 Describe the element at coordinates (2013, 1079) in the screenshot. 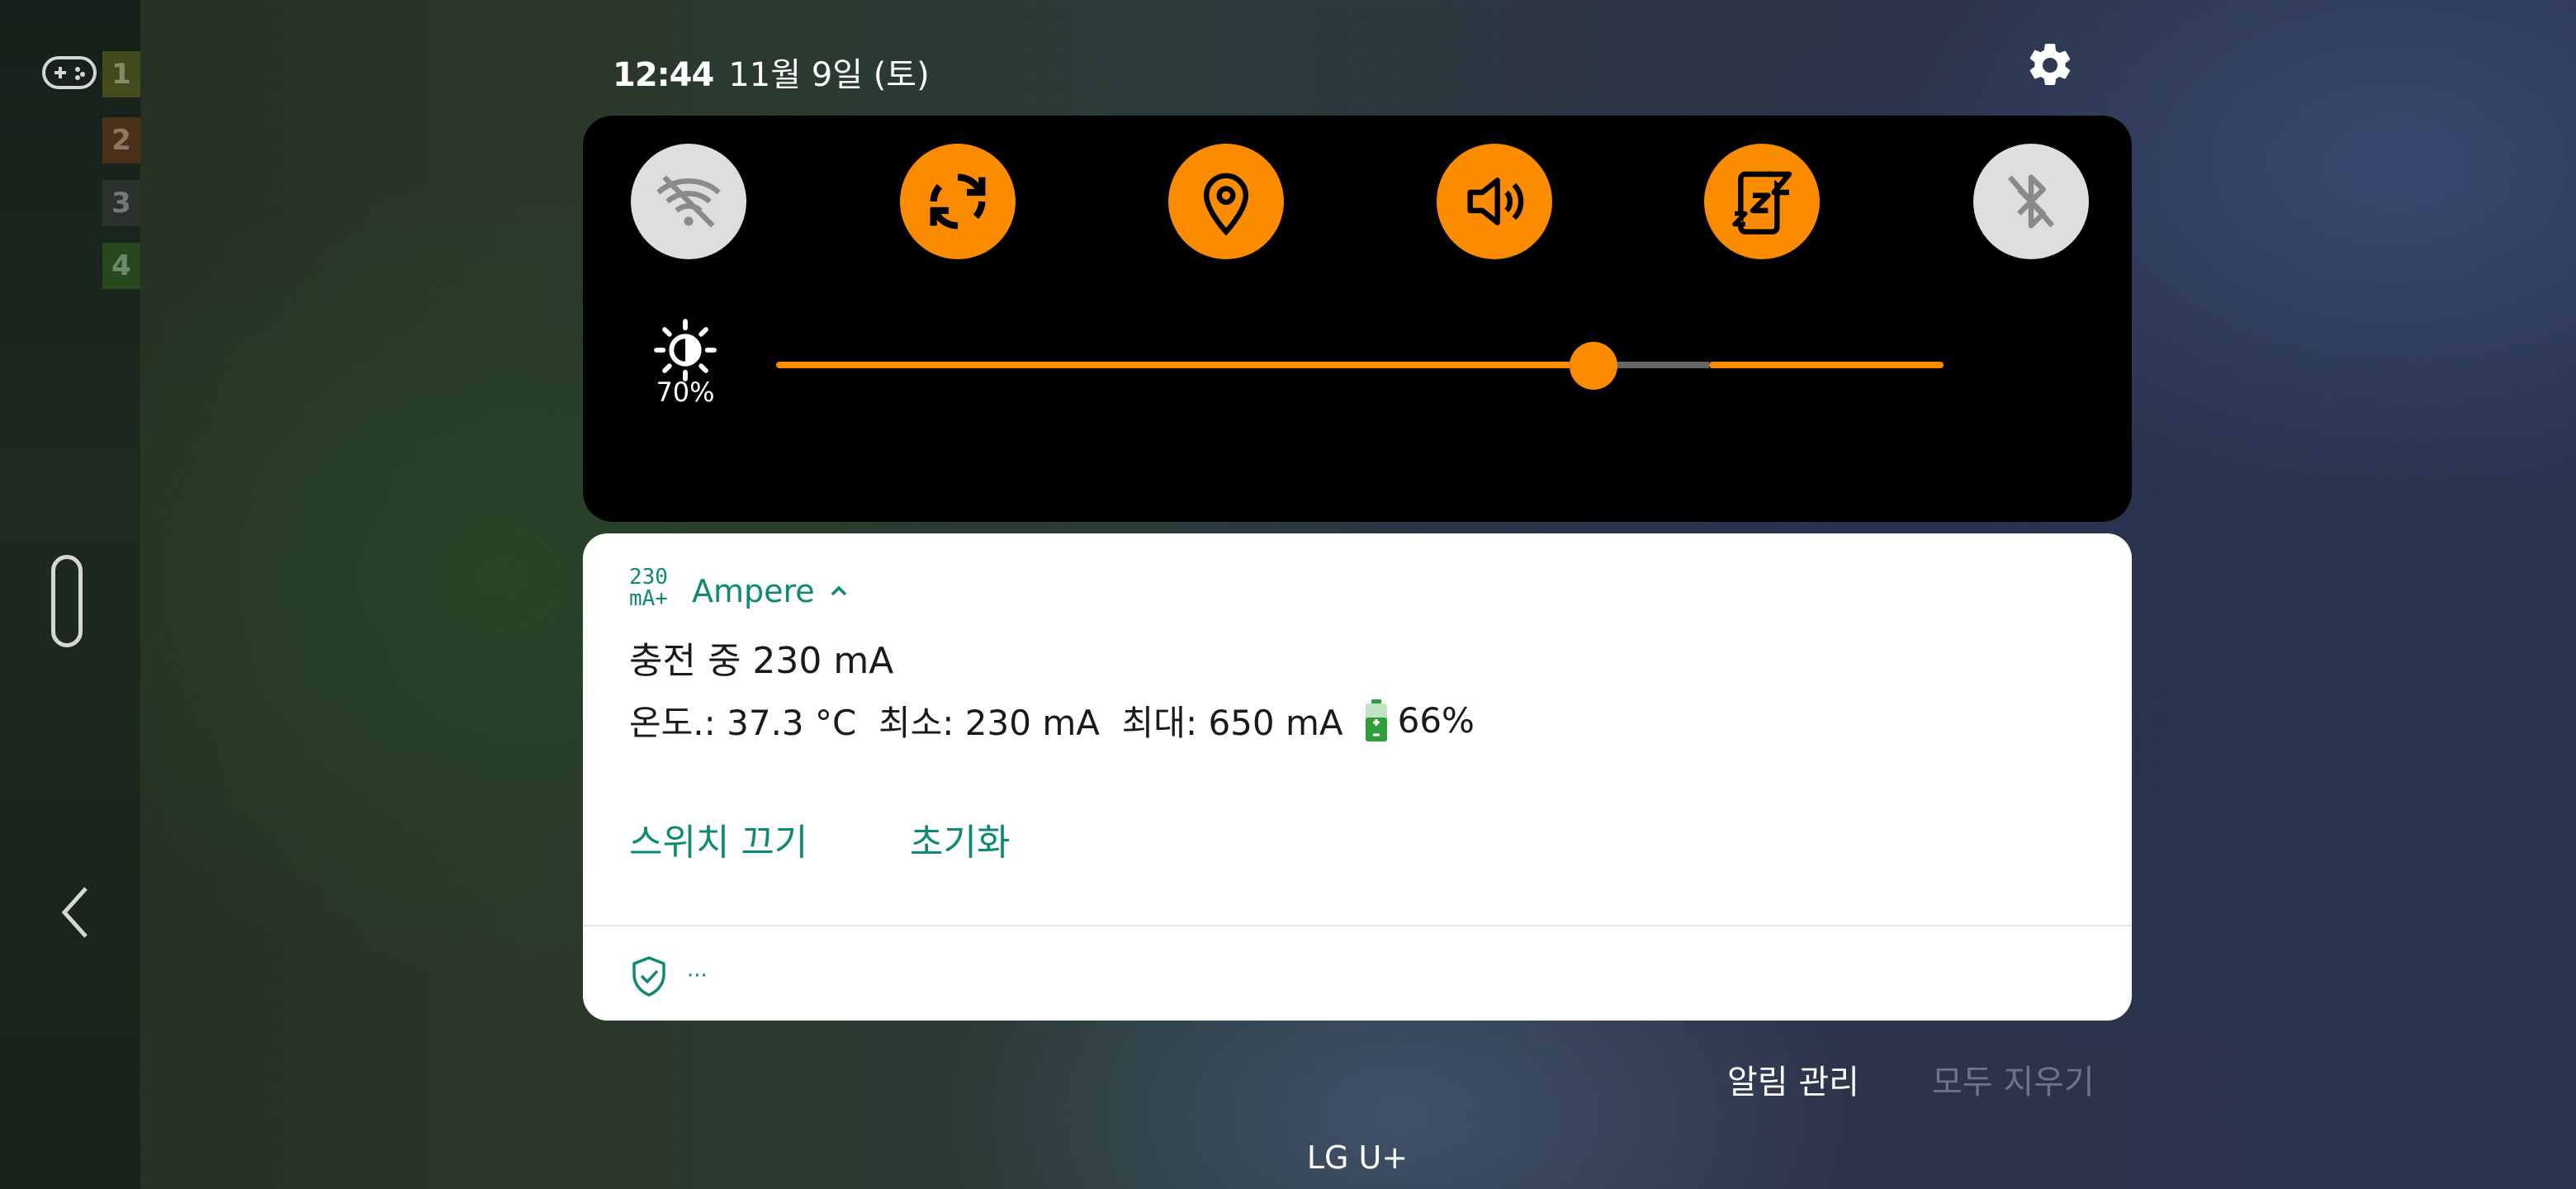

I see `clear-all-button: 모두 지우기` at that location.